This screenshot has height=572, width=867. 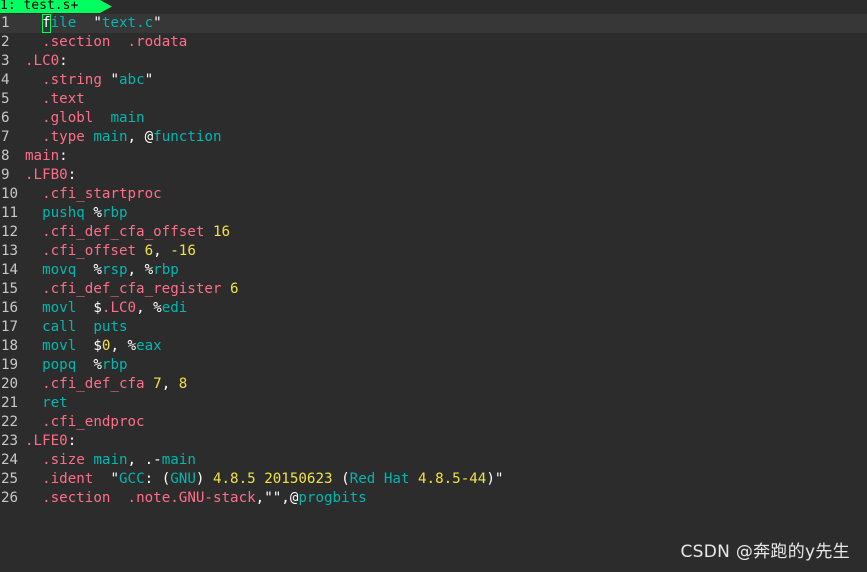 I want to click on code-line: 9 .LFB0:, so click(x=433, y=175).